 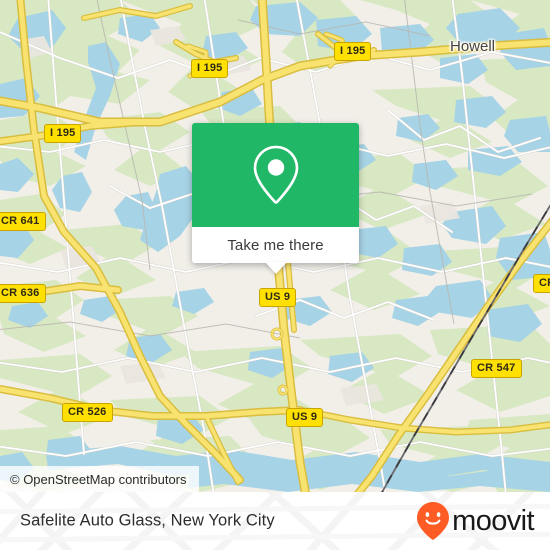 I want to click on moovit-pin-smiley-icon, so click(x=433, y=521).